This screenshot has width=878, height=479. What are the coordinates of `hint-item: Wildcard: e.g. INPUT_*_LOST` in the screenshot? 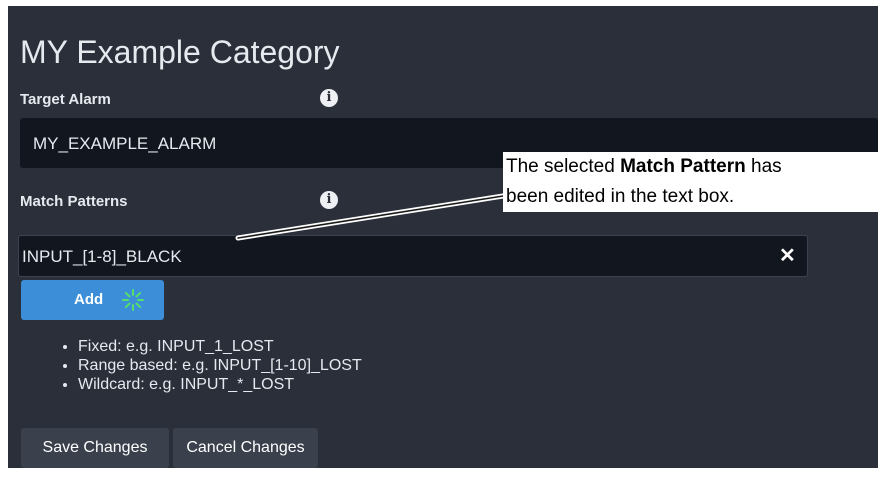 It's located at (220, 384).